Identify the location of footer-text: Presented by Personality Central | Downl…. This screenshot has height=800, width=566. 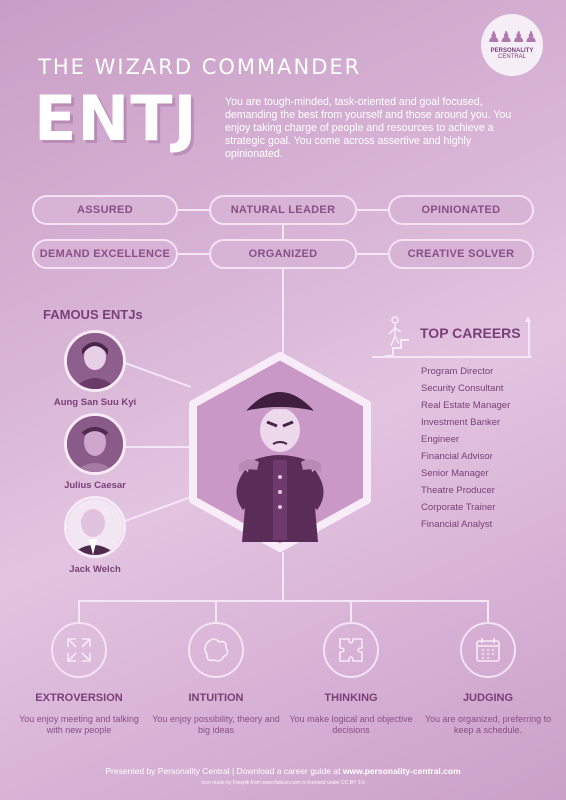
(283, 771).